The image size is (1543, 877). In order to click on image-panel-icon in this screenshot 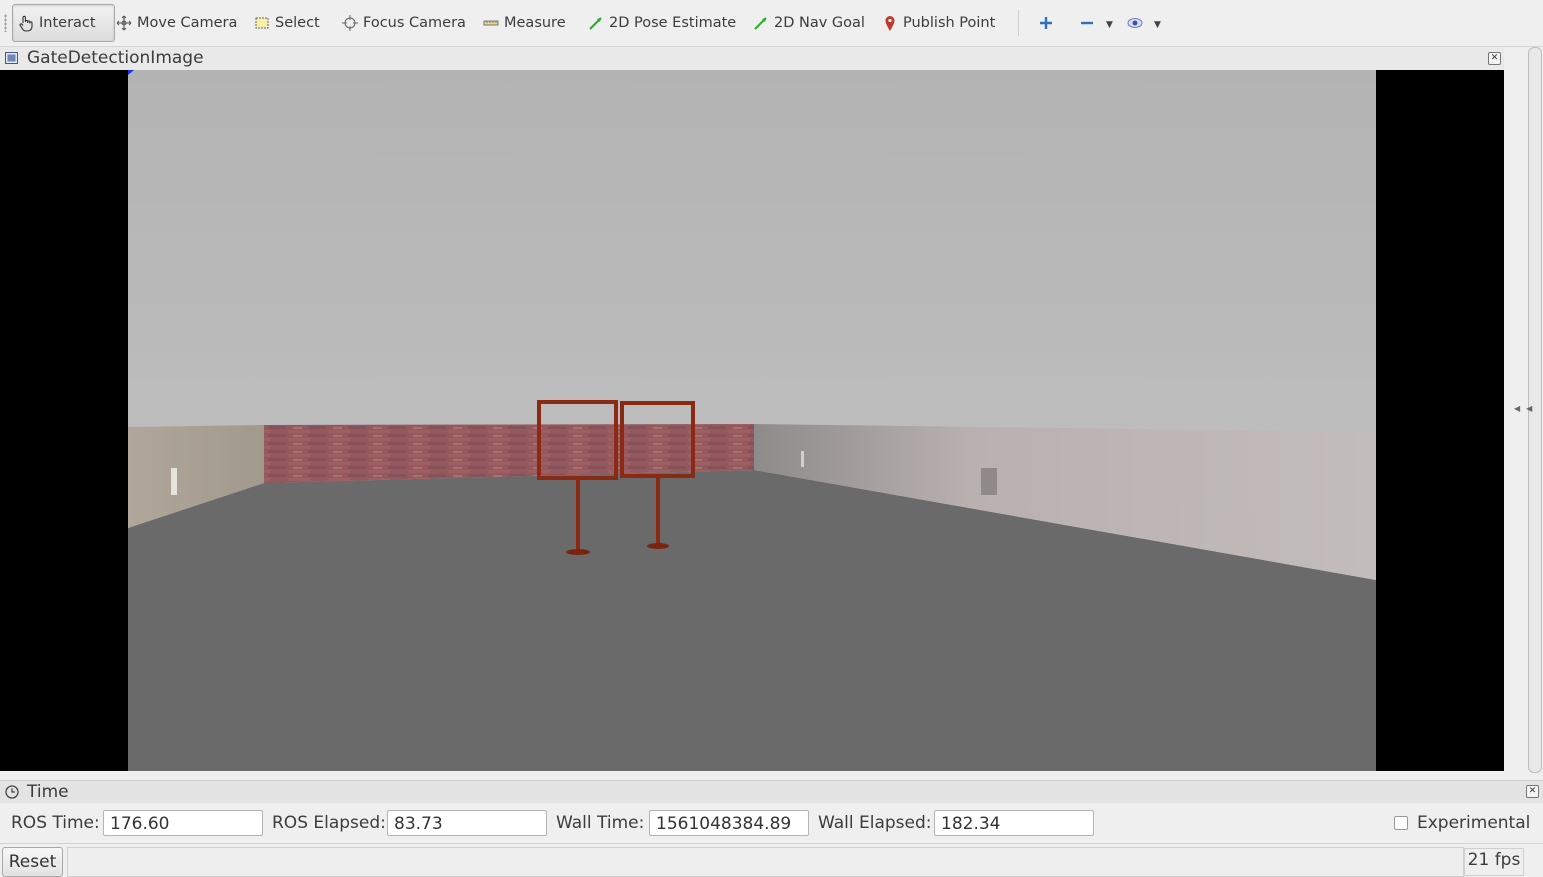, I will do `click(11, 58)`.